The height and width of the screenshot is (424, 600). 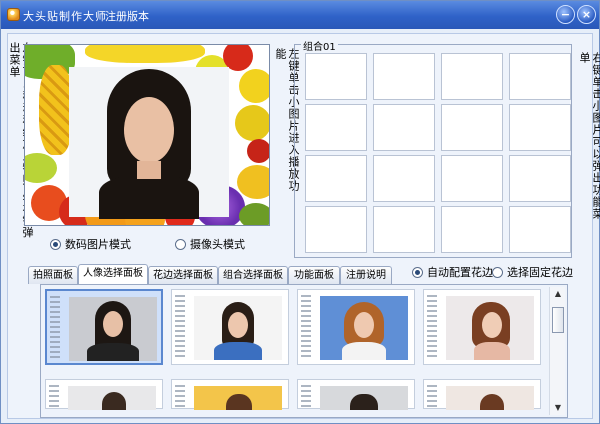 What do you see at coordinates (319, 45) in the screenshot?
I see `combo-legend: 组合01` at bounding box center [319, 45].